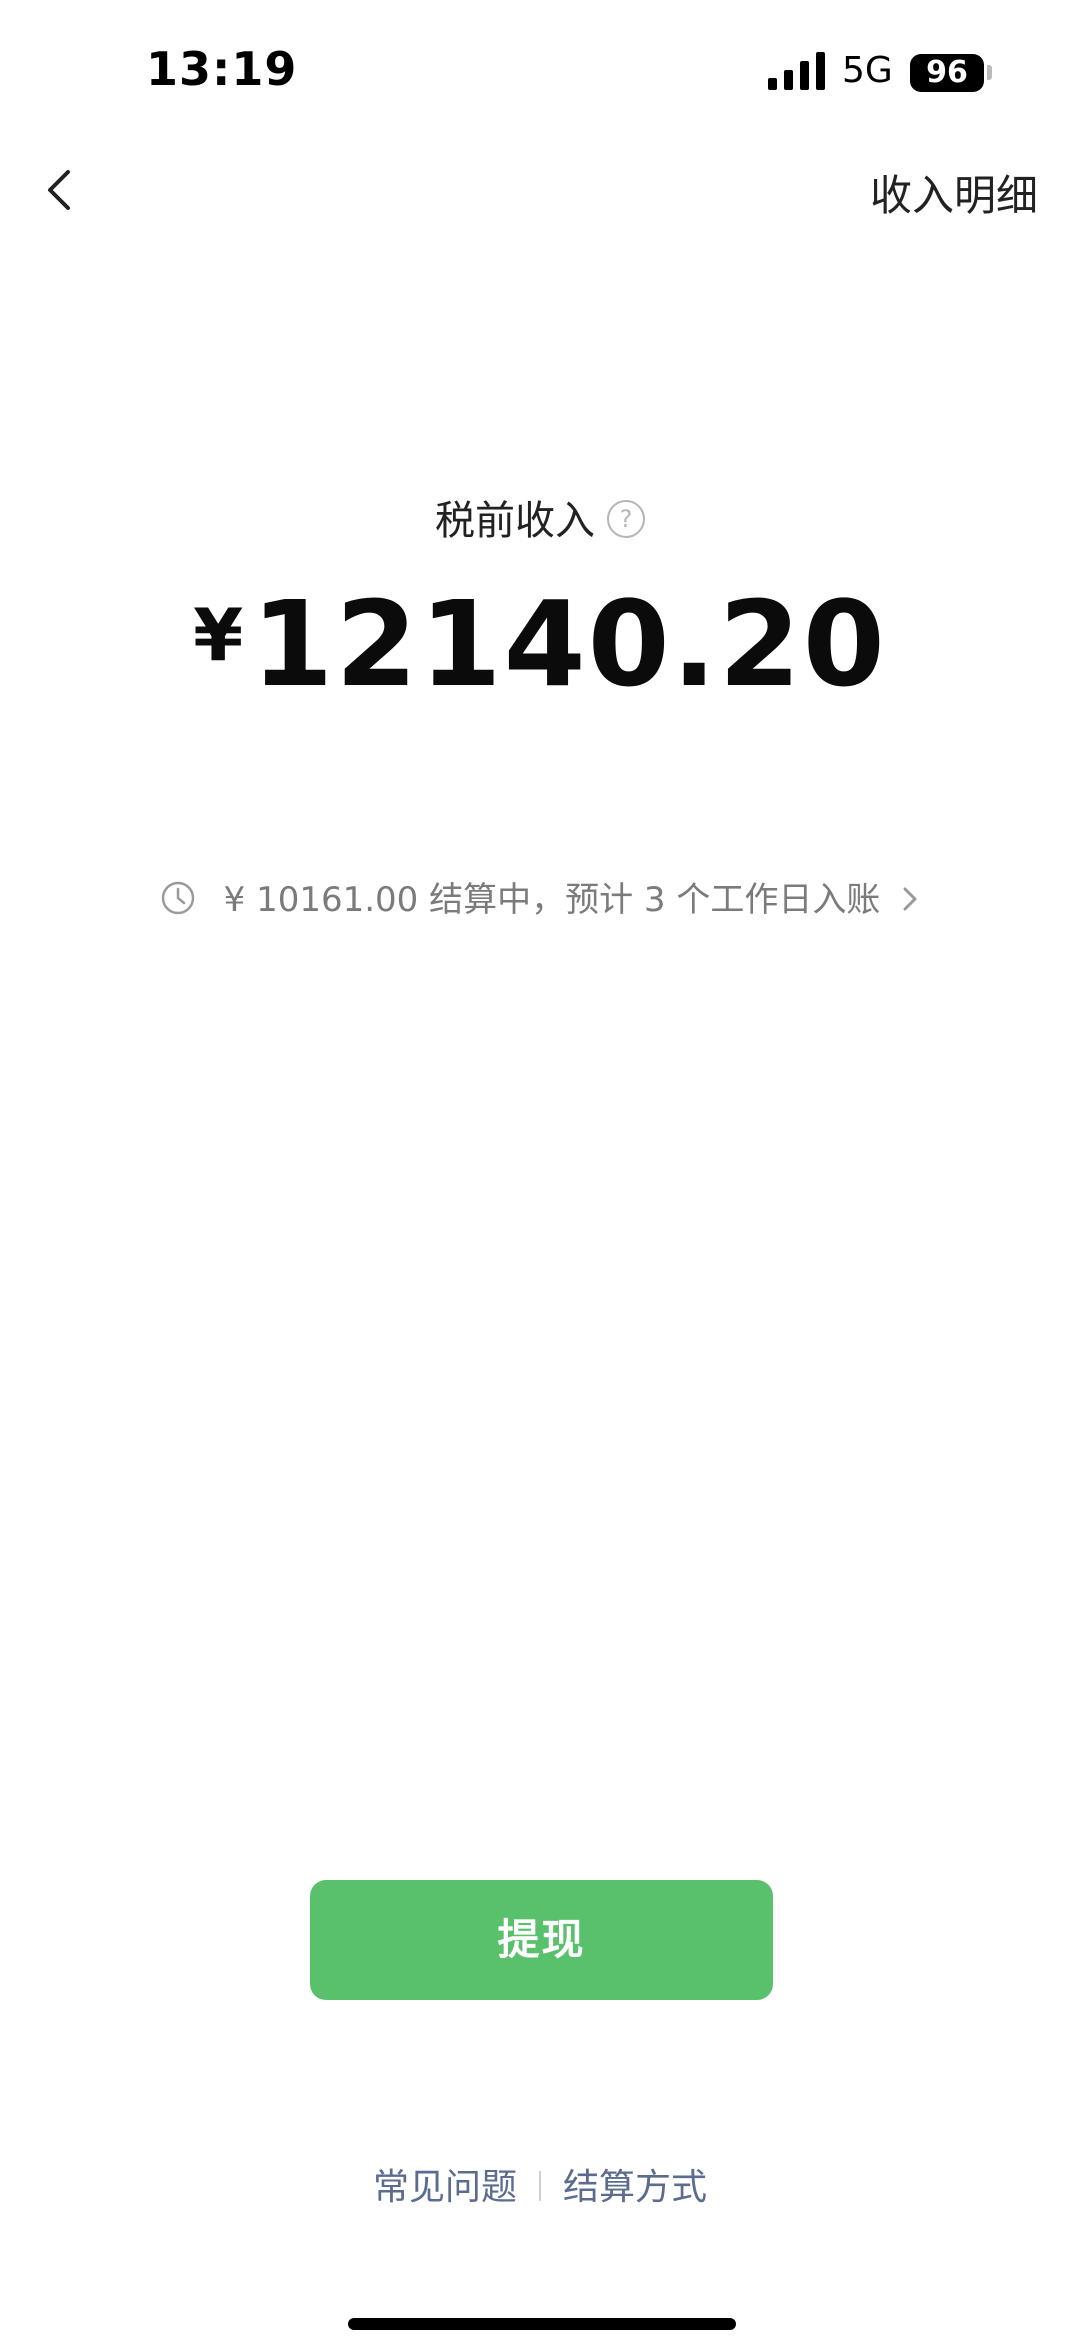 Image resolution: width=1080 pixels, height=2341 pixels. Describe the element at coordinates (552, 900) in the screenshot. I see `pending-text: ¥ 10161.00 结算中，预计 3 个工作日入账` at that location.